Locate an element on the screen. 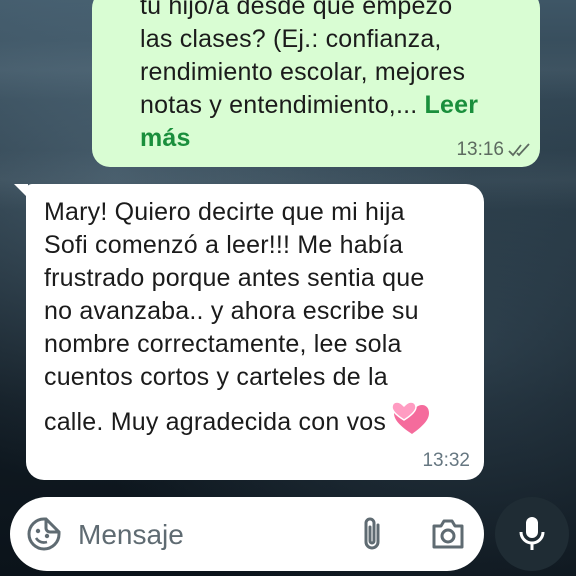 The height and width of the screenshot is (576, 576). message-line: las clases? (Ej.: confianza, is located at coordinates (291, 39).